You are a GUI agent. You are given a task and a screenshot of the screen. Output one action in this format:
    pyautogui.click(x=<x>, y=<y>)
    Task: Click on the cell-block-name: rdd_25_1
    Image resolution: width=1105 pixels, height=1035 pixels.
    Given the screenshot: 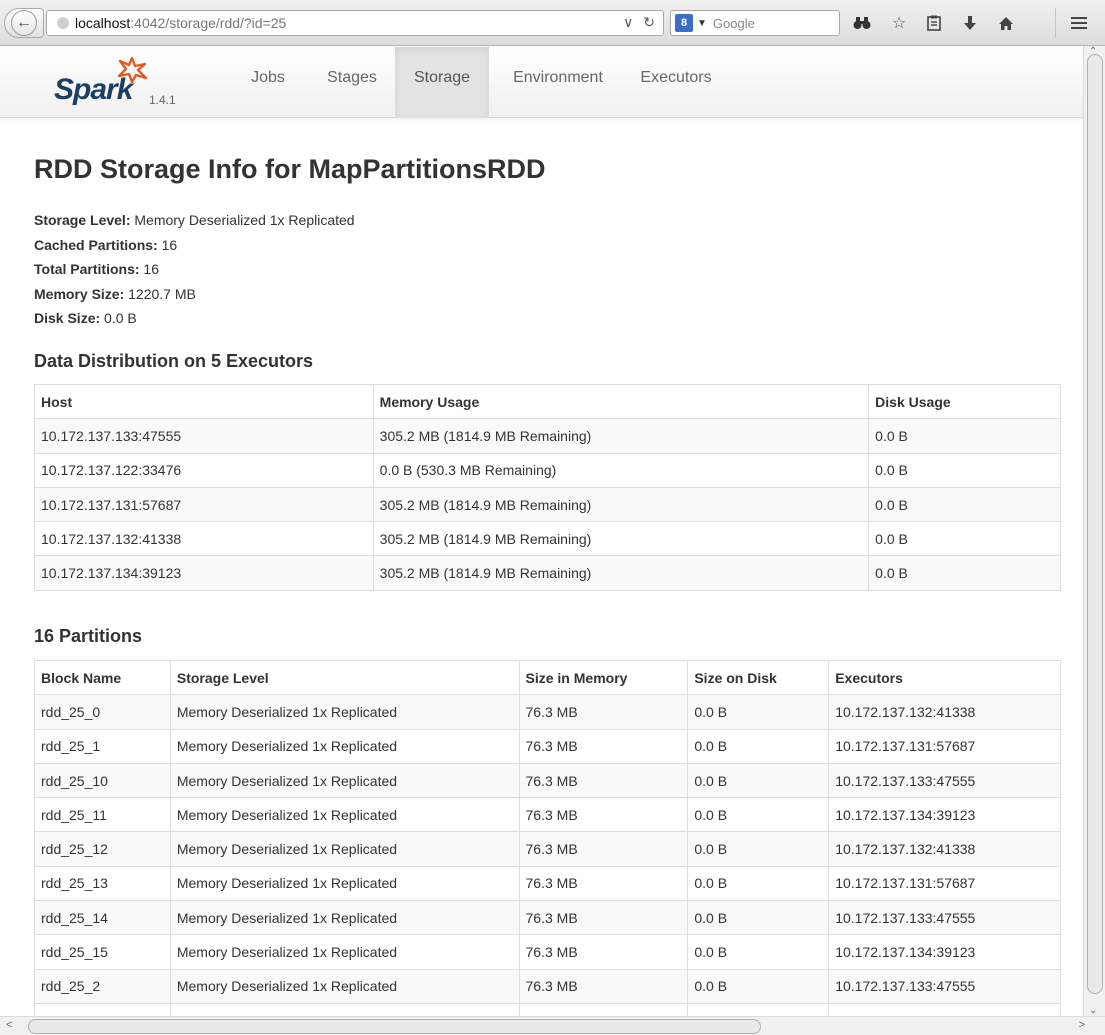 What is the action you would take?
    pyautogui.click(x=102, y=746)
    